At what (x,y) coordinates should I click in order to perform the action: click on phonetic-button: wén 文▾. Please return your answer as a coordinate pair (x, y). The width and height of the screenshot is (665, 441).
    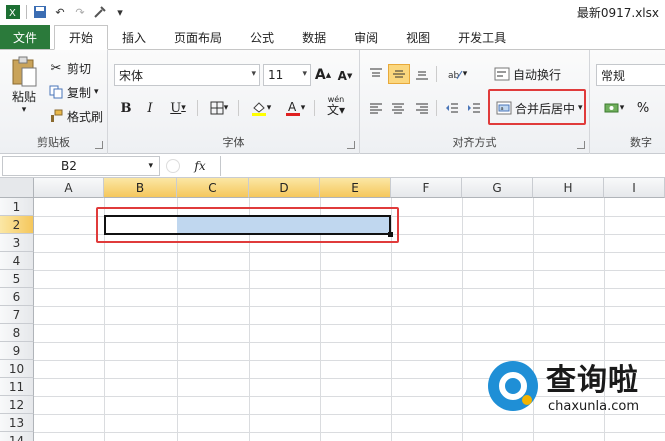
    Looking at the image, I should click on (336, 106).